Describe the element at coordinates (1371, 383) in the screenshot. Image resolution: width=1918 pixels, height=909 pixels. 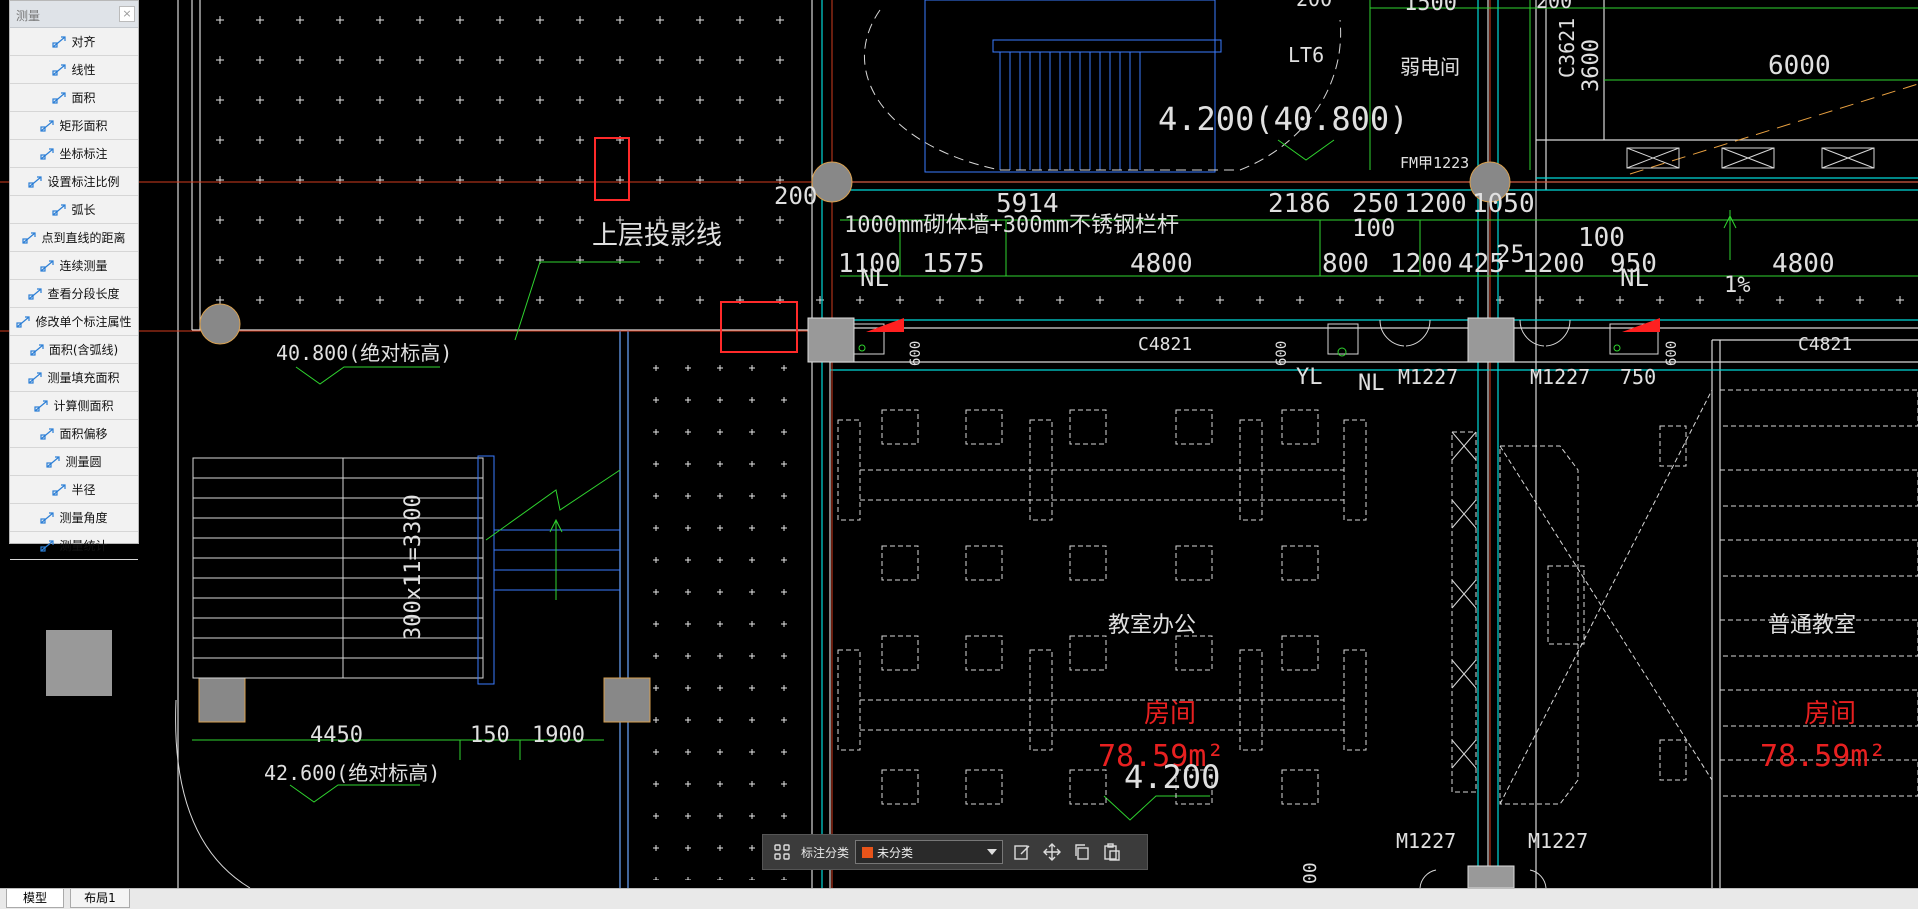
I see `label-nl-2: NL` at that location.